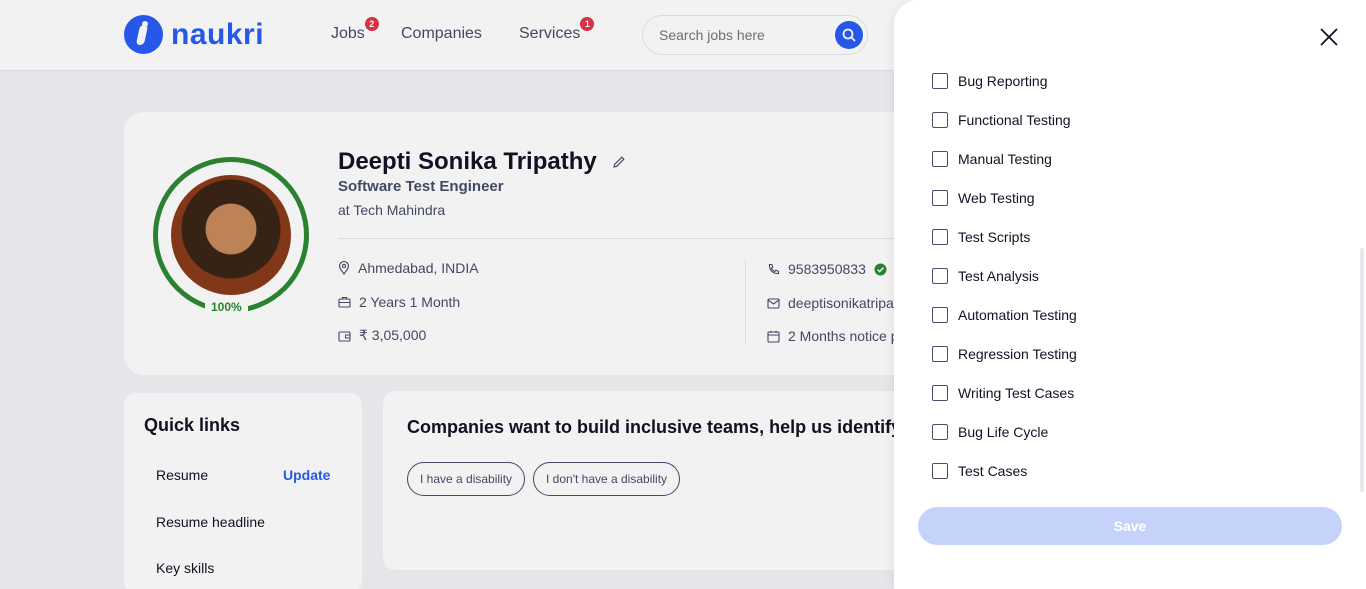 This screenshot has height=589, width=1366. I want to click on skill-checkbox-item: Test Analysis, so click(985, 276).